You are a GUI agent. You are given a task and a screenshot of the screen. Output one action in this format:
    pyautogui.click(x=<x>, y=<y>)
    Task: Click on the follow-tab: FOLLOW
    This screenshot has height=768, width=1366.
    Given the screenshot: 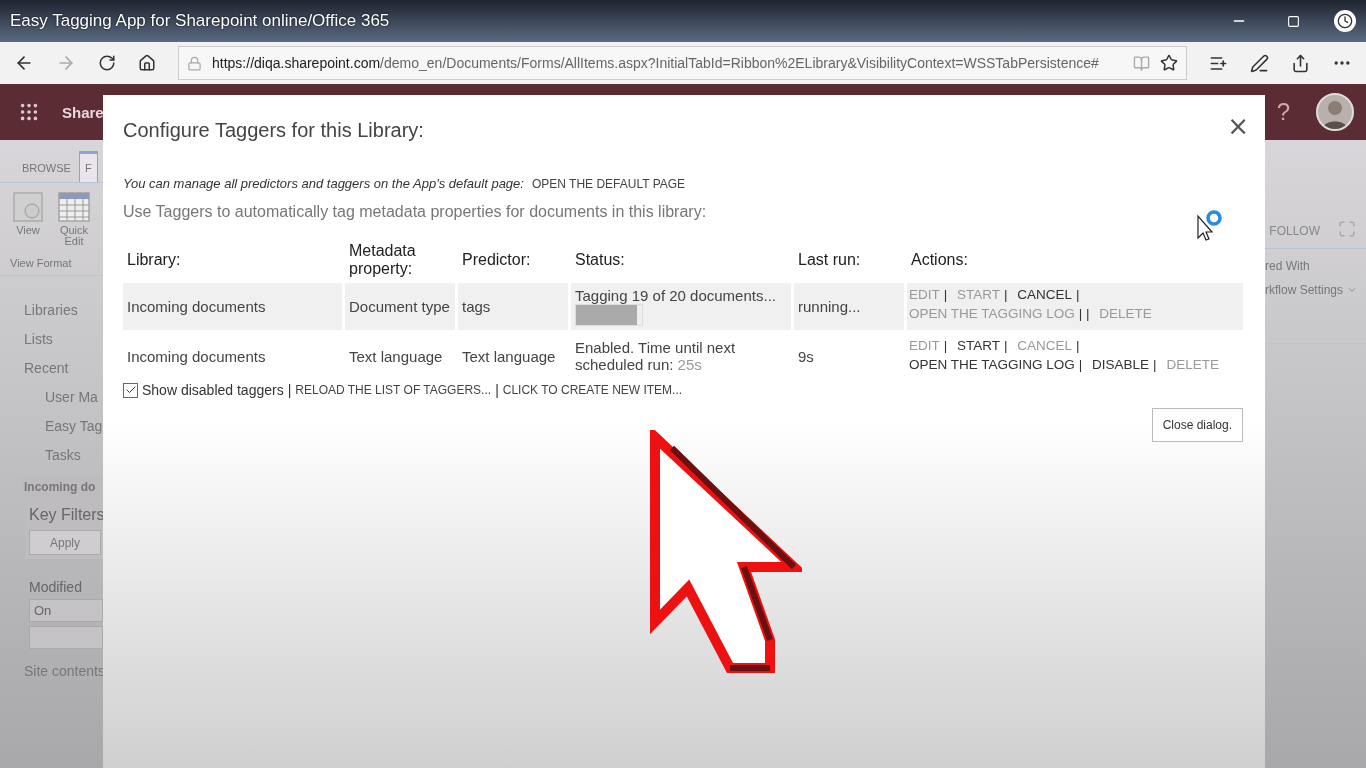 What is the action you would take?
    pyautogui.click(x=1294, y=231)
    